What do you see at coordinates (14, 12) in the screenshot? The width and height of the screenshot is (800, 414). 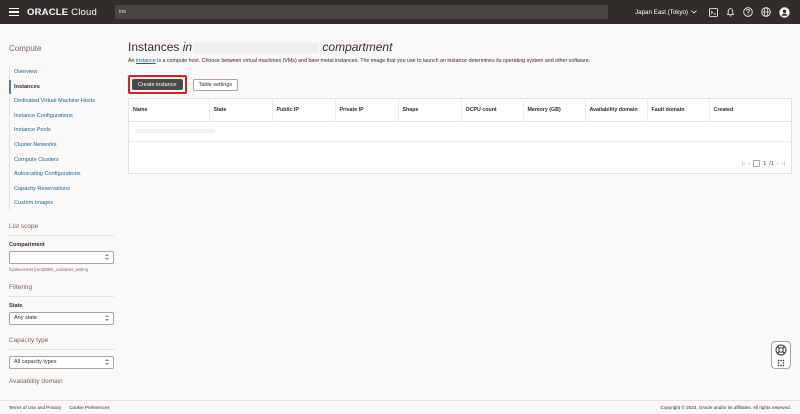 I see `hamburger-menu-icon` at bounding box center [14, 12].